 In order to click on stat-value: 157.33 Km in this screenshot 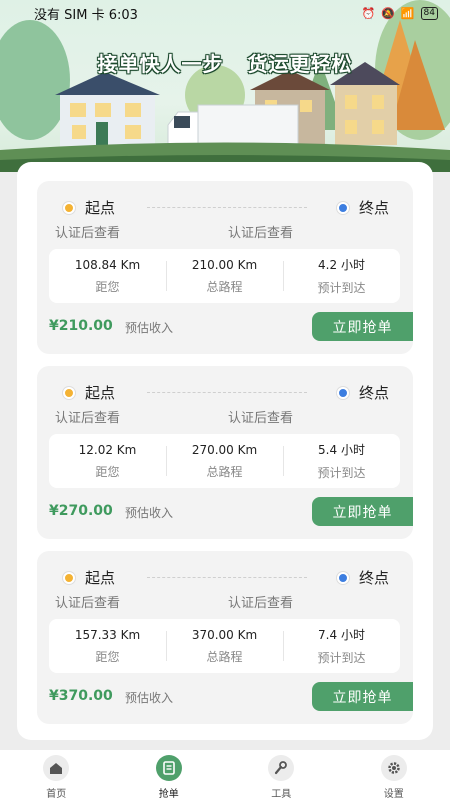, I will do `click(107, 634)`.